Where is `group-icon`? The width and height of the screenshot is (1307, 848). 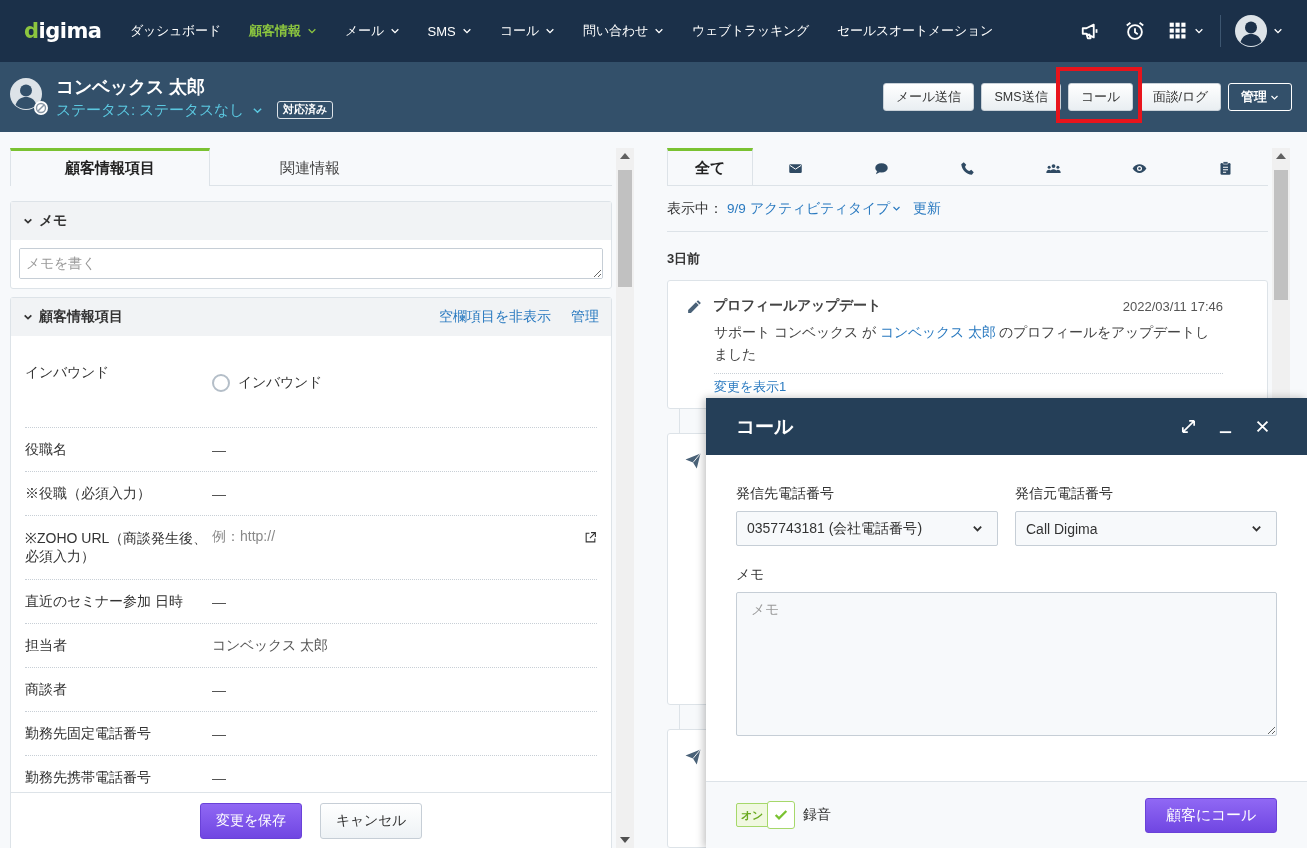
group-icon is located at coordinates (1053, 168).